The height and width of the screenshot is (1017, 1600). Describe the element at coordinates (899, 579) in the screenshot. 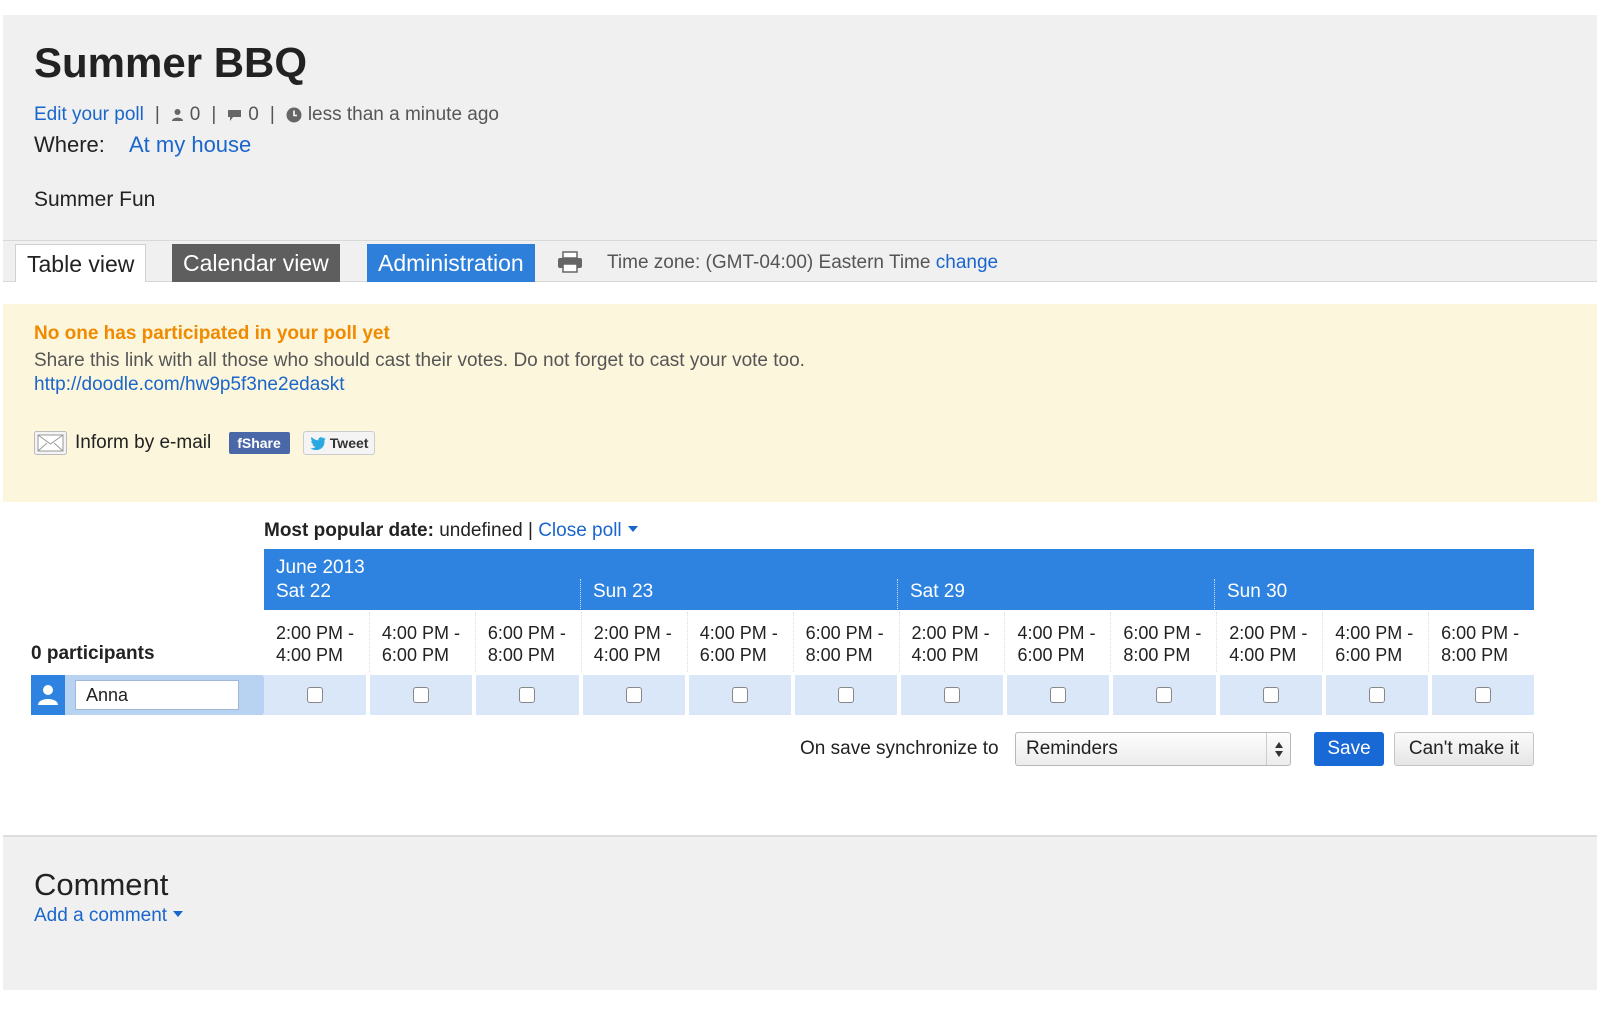

I see `date-header: June 2013 Sat 22 Sun 23 Sat 29 Sun 30` at that location.